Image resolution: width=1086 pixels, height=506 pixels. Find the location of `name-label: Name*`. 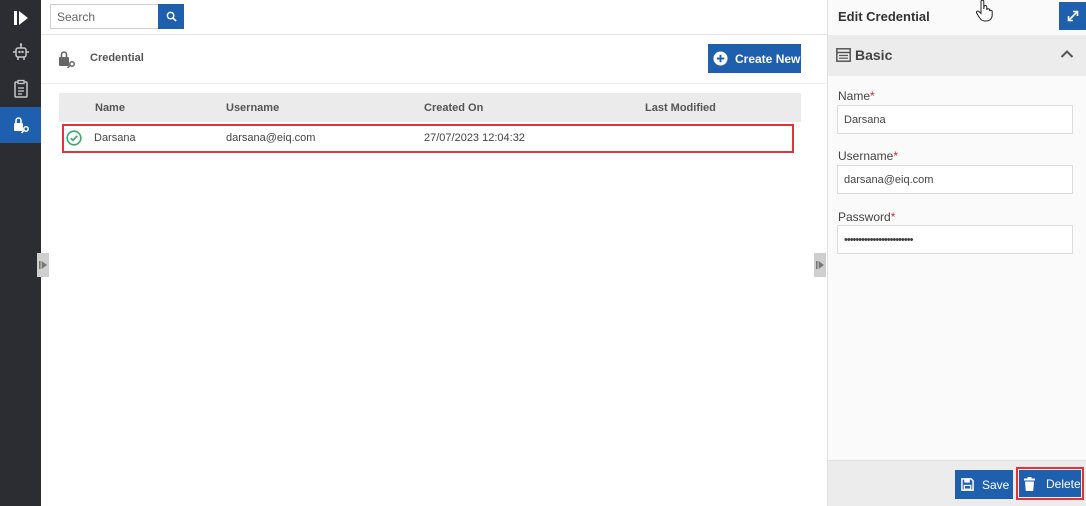

name-label: Name* is located at coordinates (856, 96).